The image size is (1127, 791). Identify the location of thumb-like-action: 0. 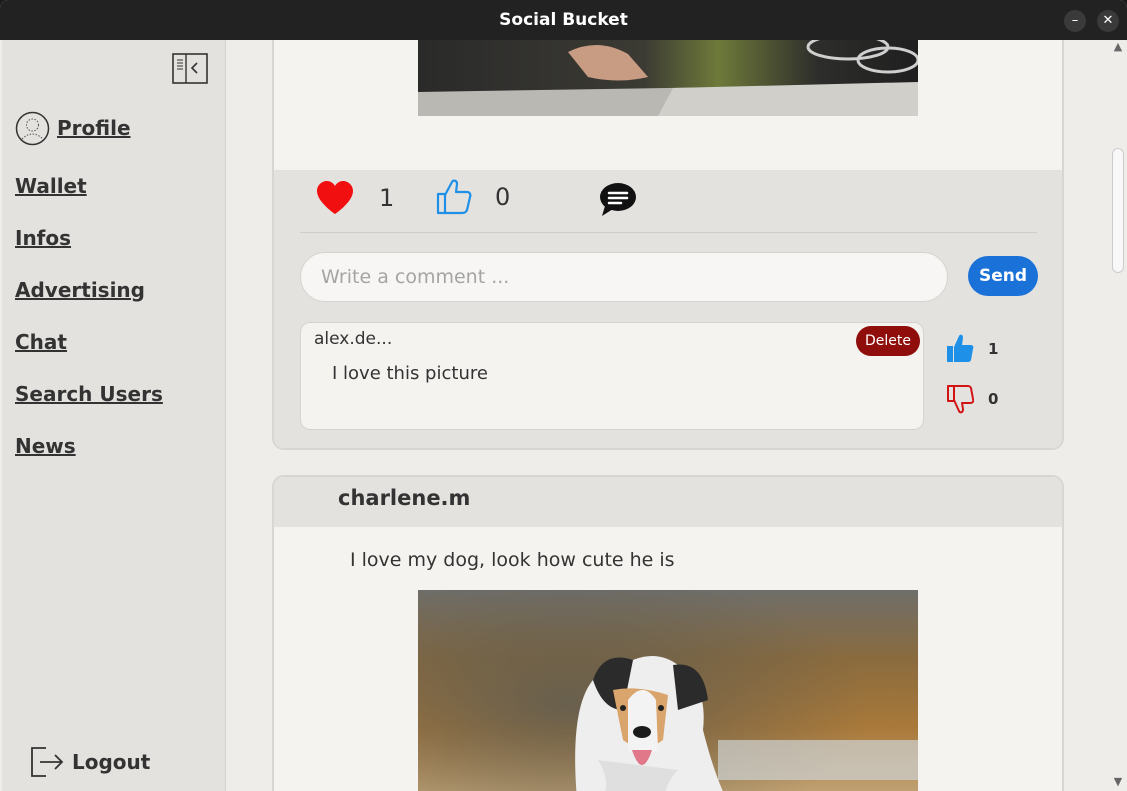
(472, 197).